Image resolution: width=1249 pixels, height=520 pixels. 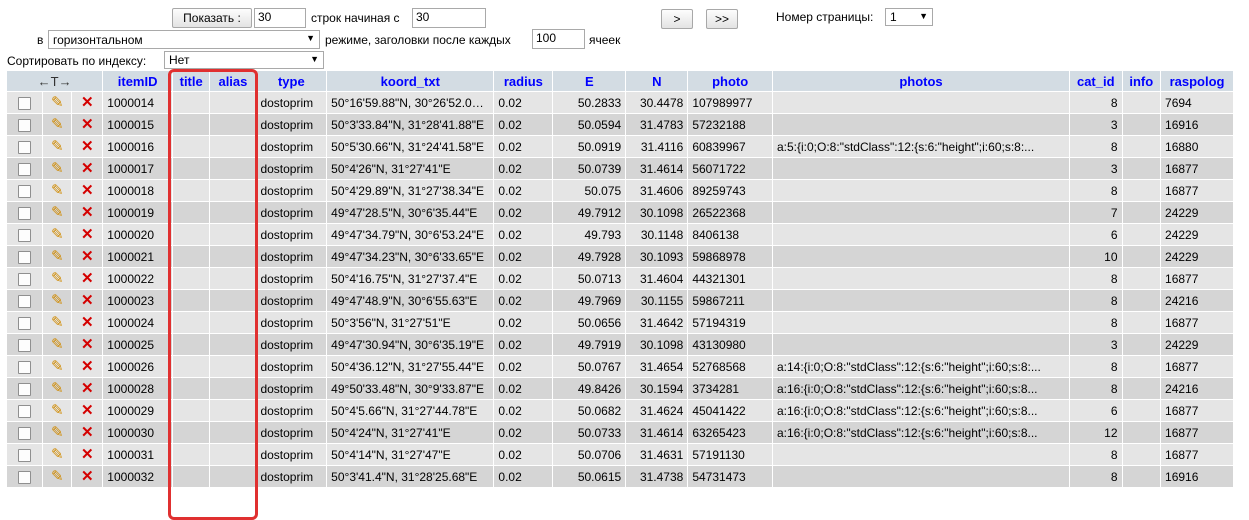 What do you see at coordinates (657, 81) in the screenshot?
I see `column-header-n: N` at bounding box center [657, 81].